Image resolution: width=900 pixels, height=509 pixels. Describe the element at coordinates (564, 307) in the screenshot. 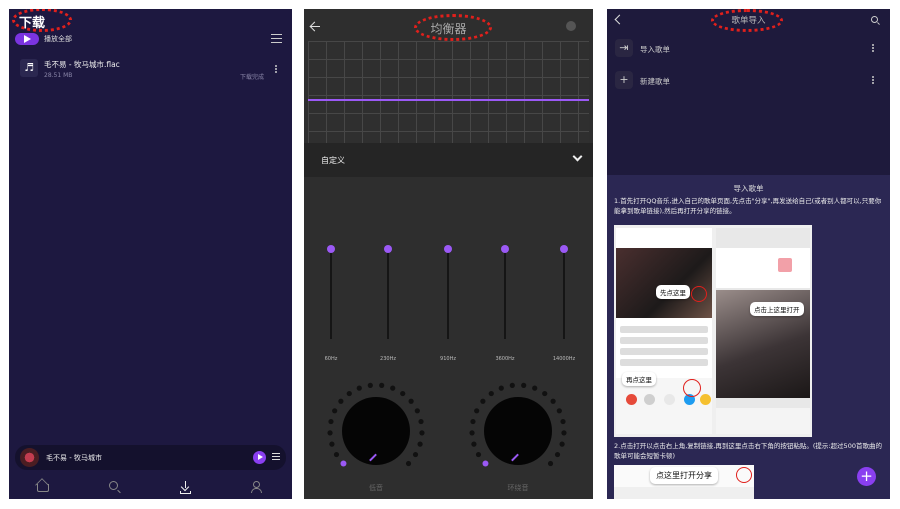

I see `band-slider-14000hz: 14000Hz` at that location.